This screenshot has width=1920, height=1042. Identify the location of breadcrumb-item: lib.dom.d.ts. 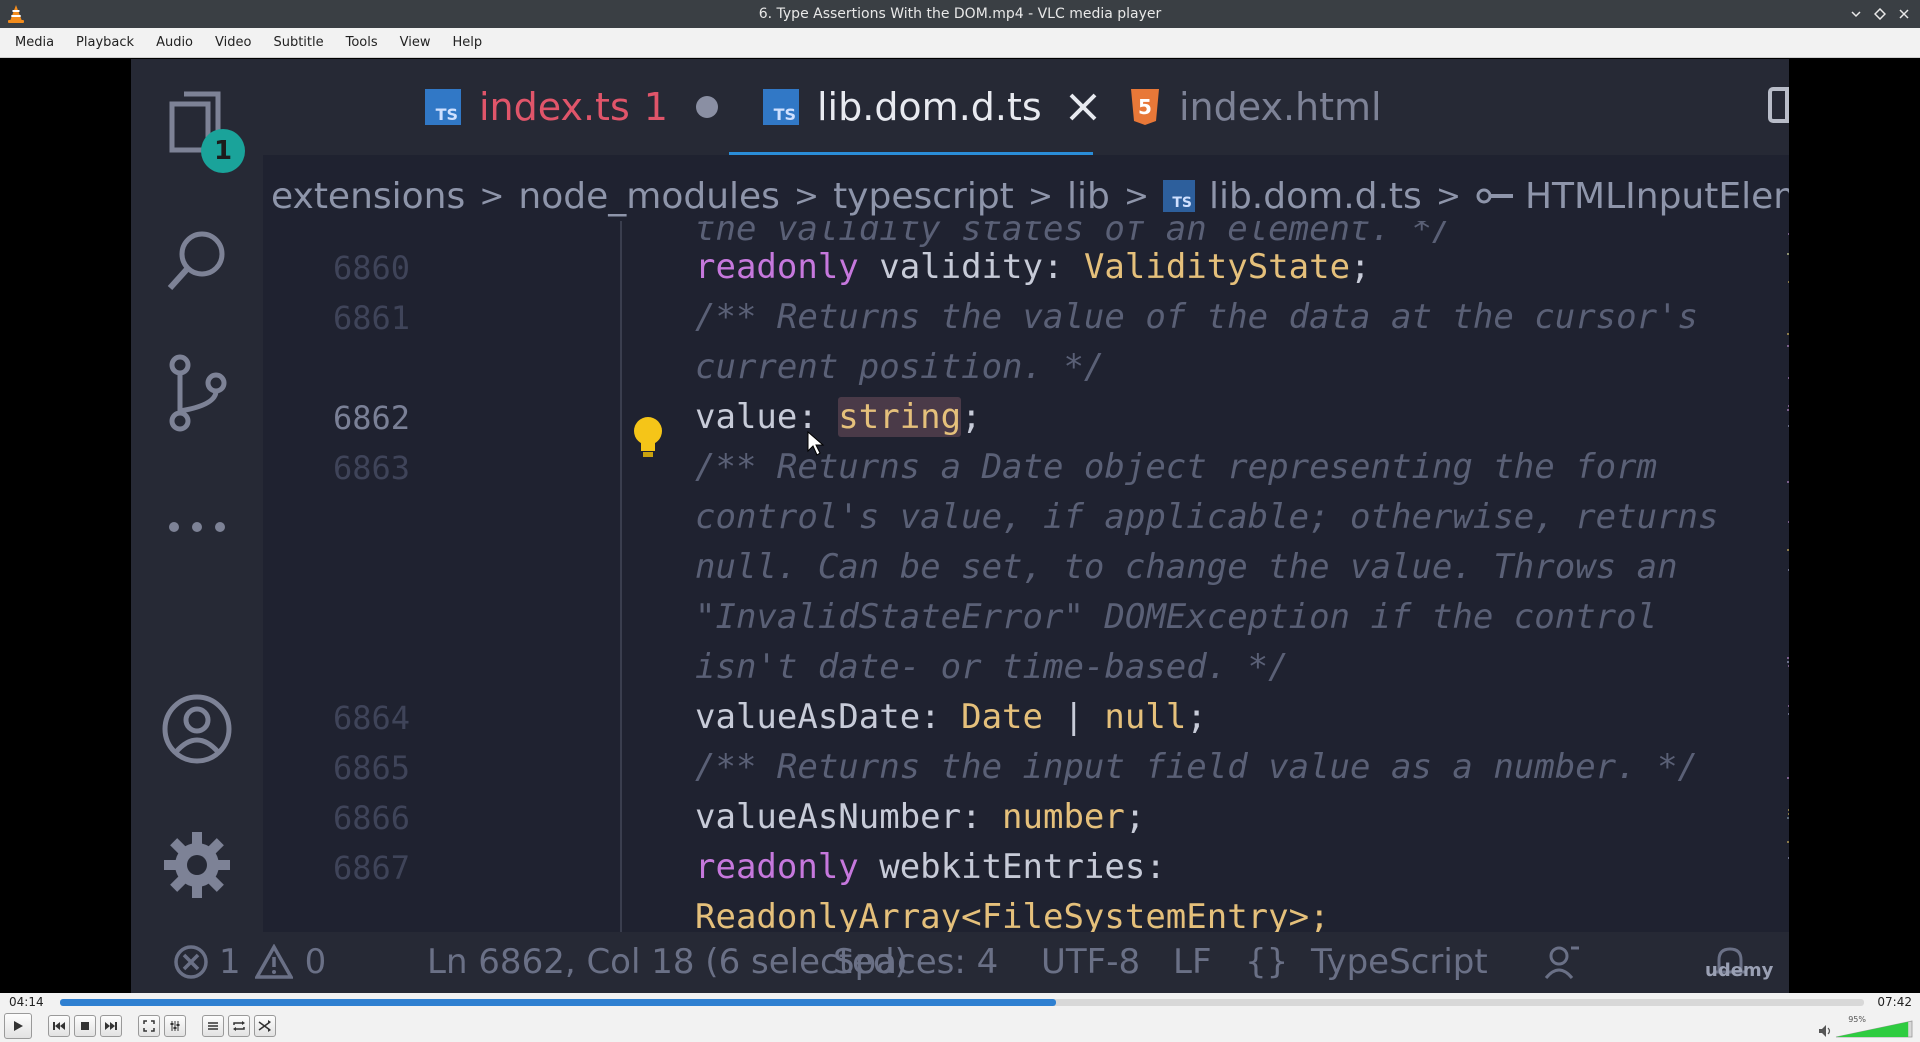
(1315, 196).